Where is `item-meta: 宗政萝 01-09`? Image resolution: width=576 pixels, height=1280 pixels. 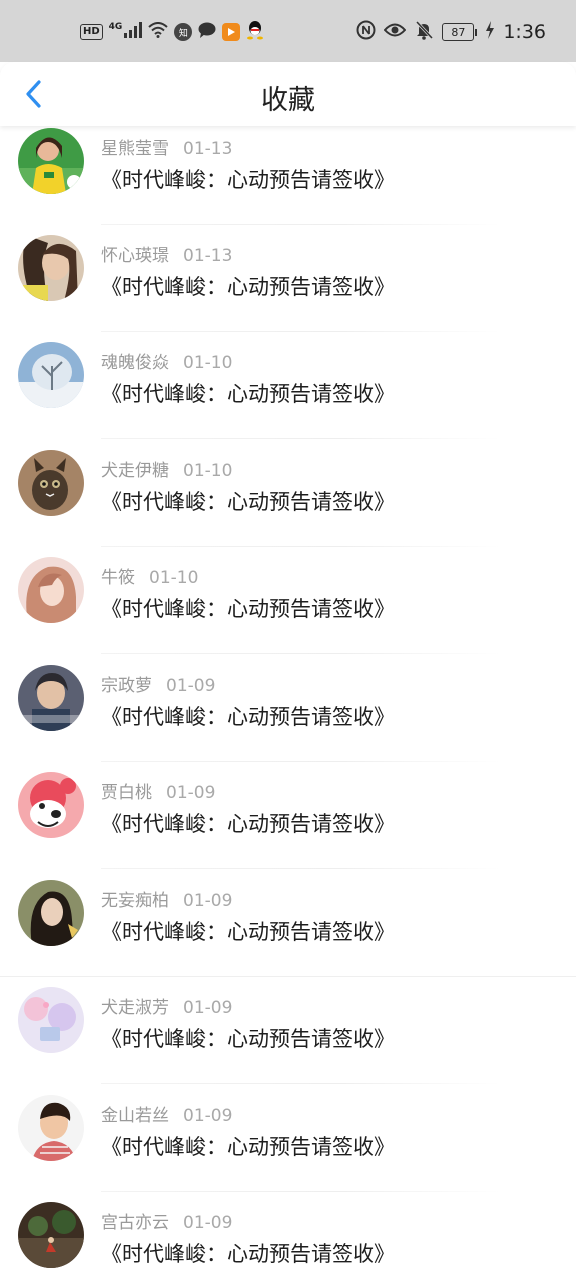
item-meta: 宗政萝 01-09 is located at coordinates (158, 683).